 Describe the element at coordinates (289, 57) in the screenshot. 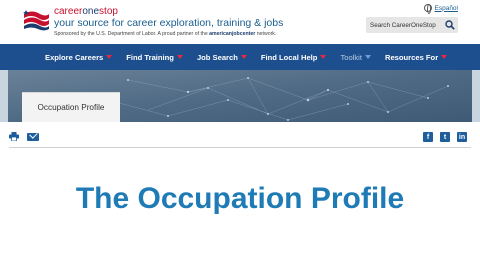

I see `nav-label: Find Local Help` at that location.